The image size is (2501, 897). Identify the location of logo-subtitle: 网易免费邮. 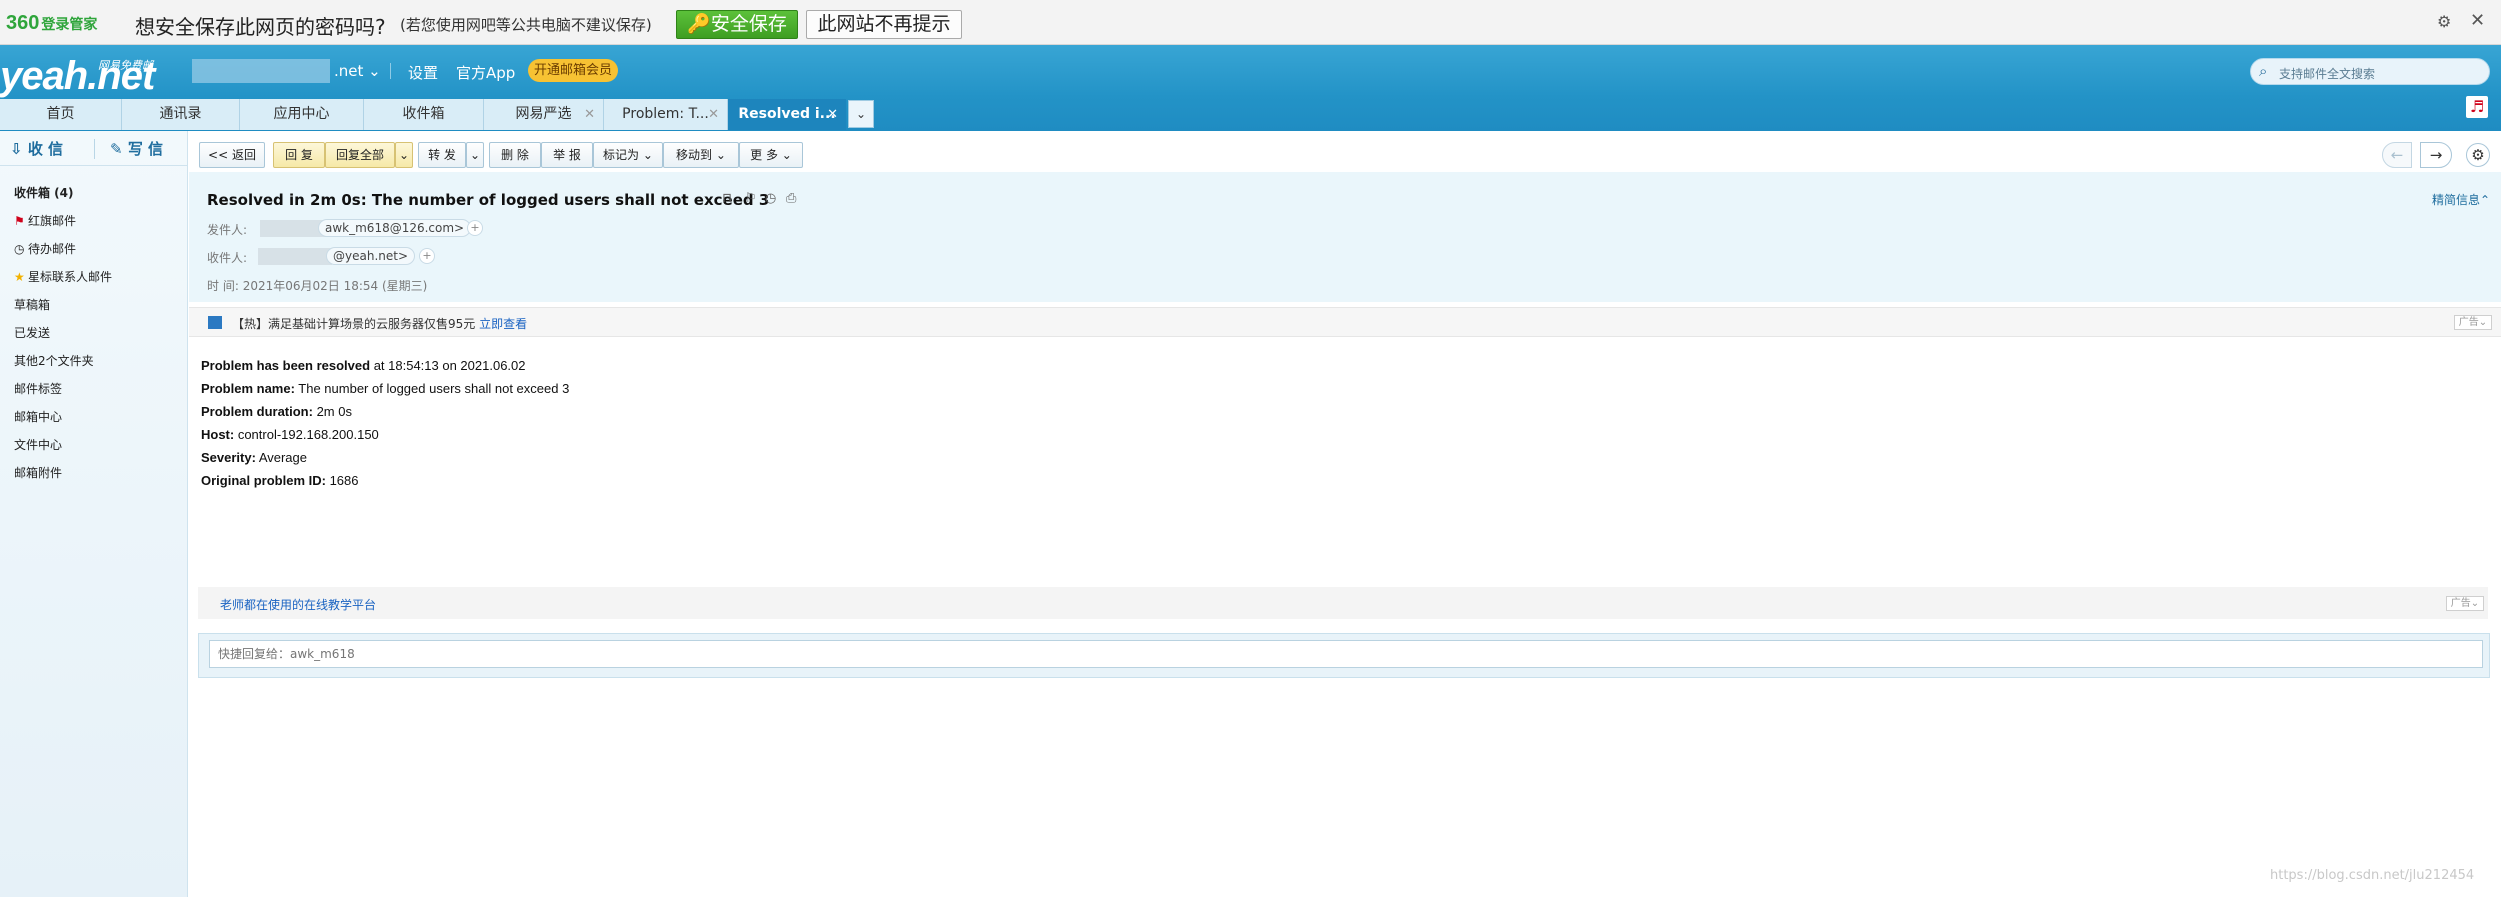
(125, 65).